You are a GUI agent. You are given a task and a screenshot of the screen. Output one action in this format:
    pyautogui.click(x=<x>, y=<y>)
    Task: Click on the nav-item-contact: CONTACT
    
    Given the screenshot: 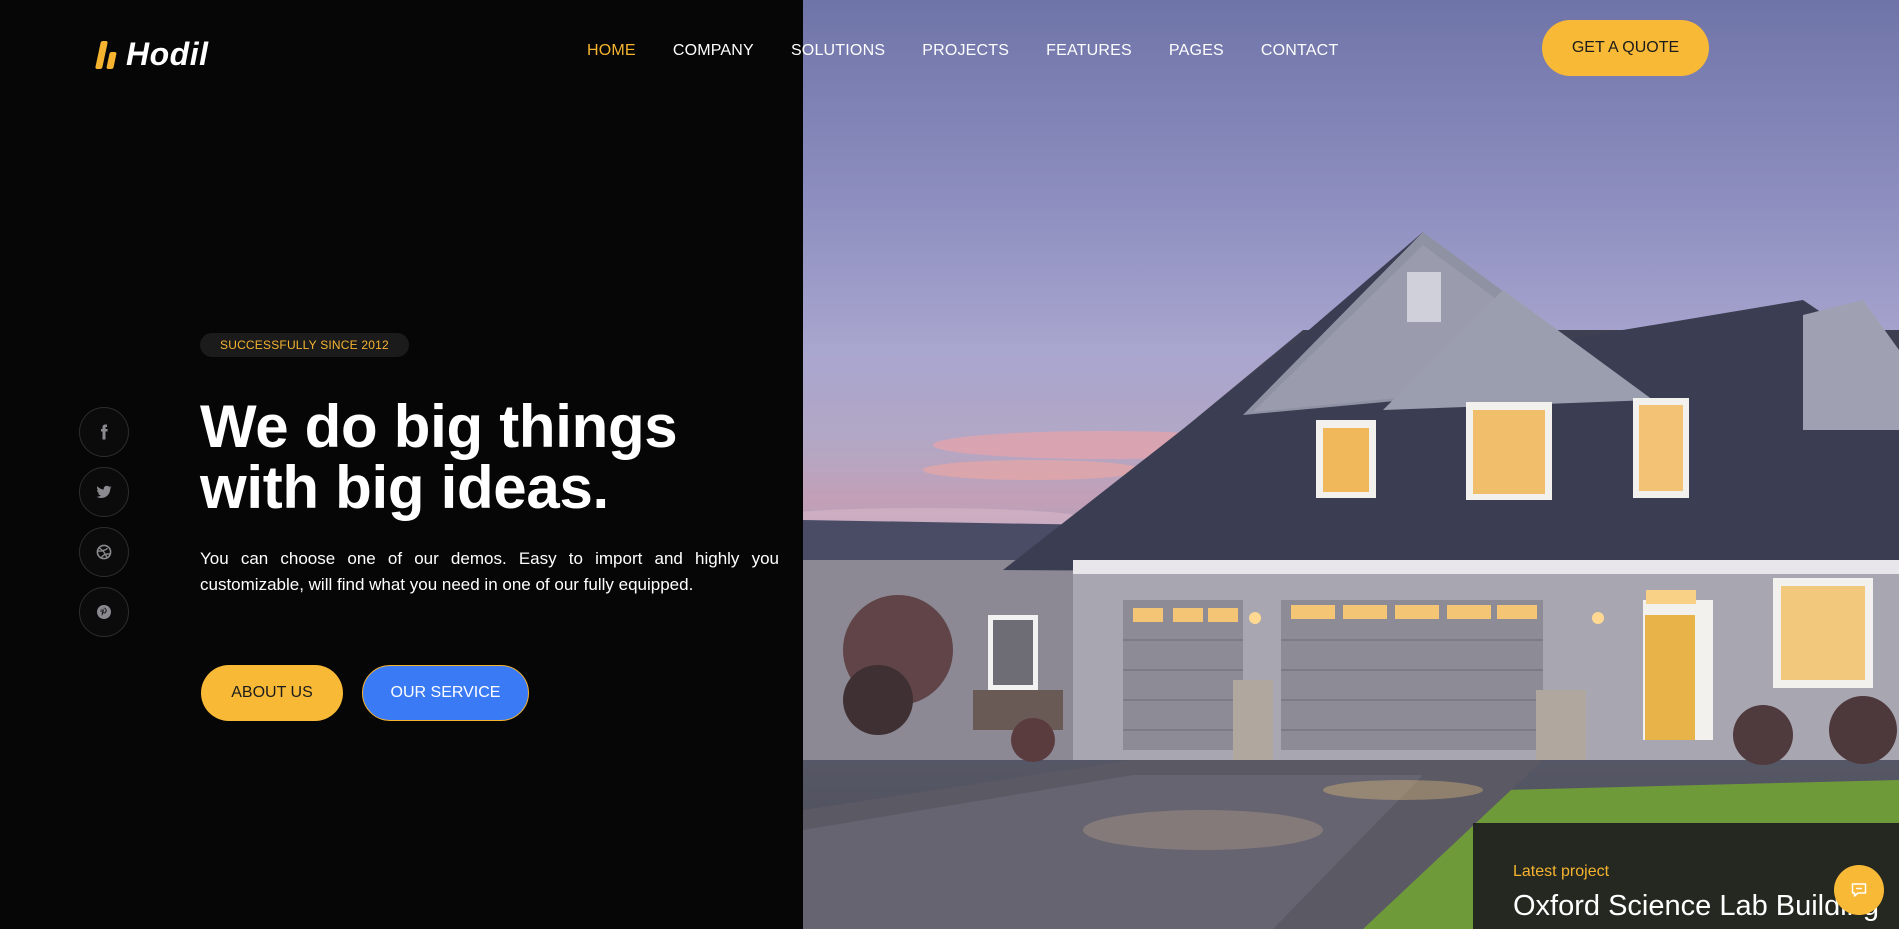 What is the action you would take?
    pyautogui.click(x=1300, y=51)
    